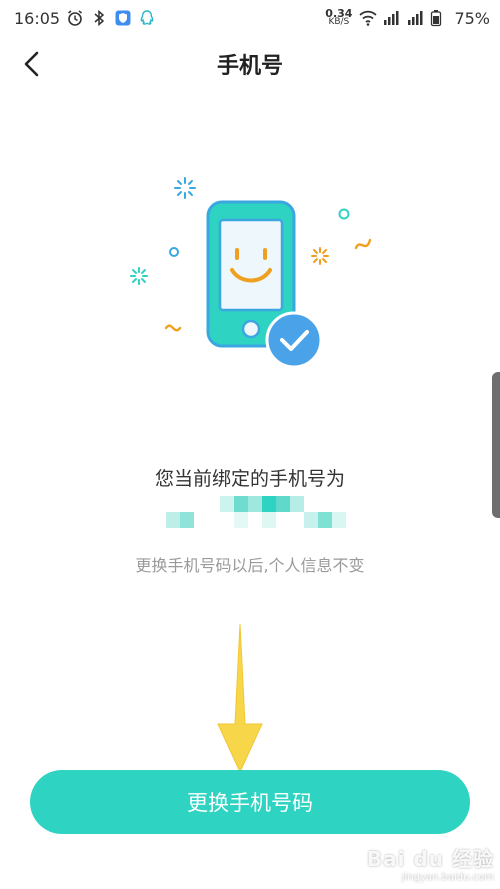 The image size is (500, 889). I want to click on arrow-down-icon, so click(240, 699).